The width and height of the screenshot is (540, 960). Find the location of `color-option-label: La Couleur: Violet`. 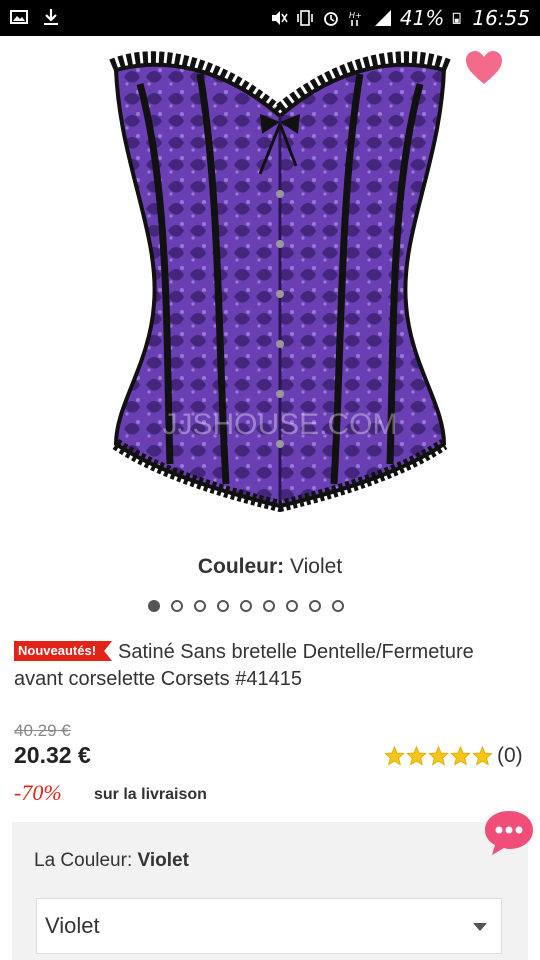

color-option-label: La Couleur: Violet is located at coordinates (111, 861).